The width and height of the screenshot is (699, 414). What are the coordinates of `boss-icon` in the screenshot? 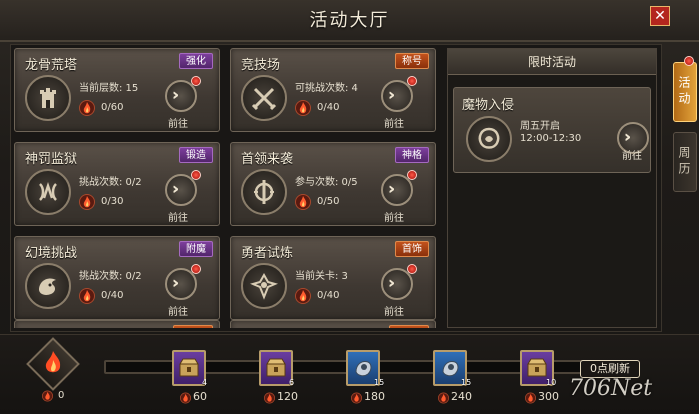 It's located at (264, 192).